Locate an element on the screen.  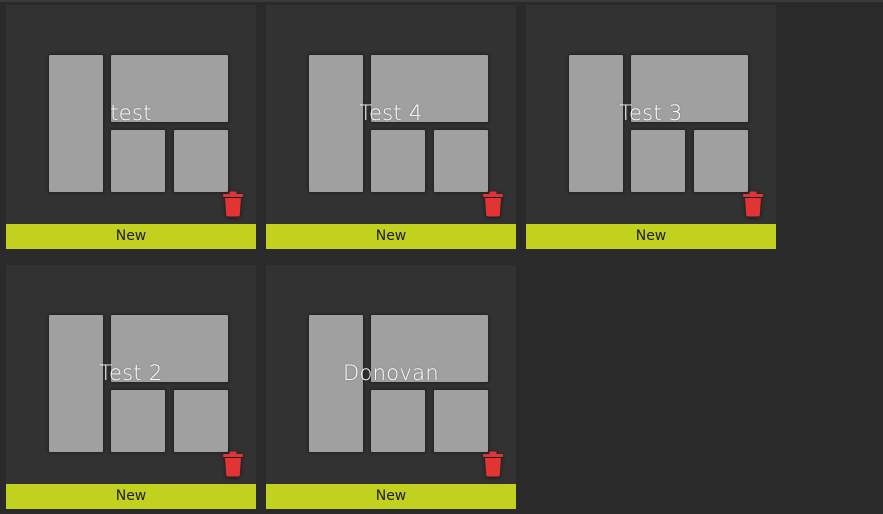
layout-card: Donovan New is located at coordinates (391, 387).